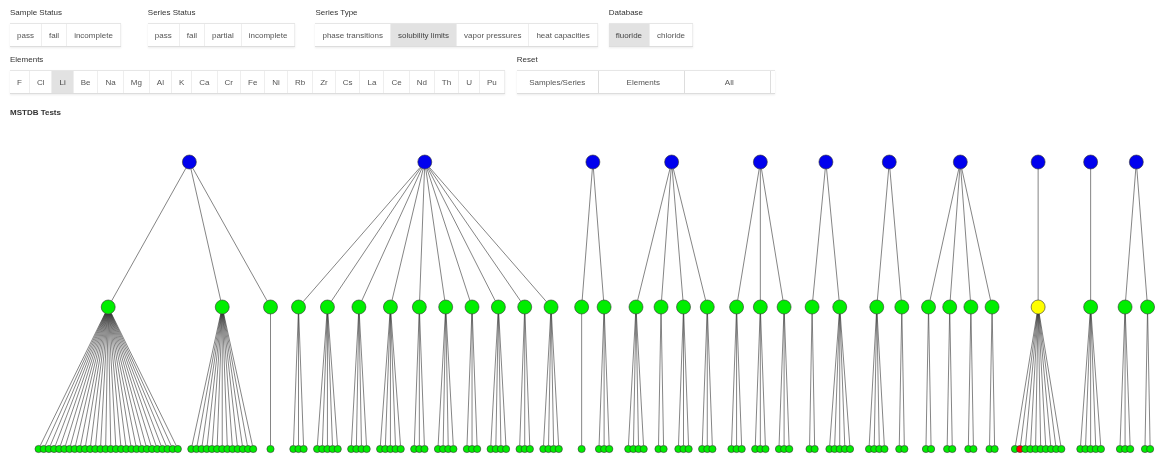  I want to click on toggle-button: Zr, so click(324, 82).